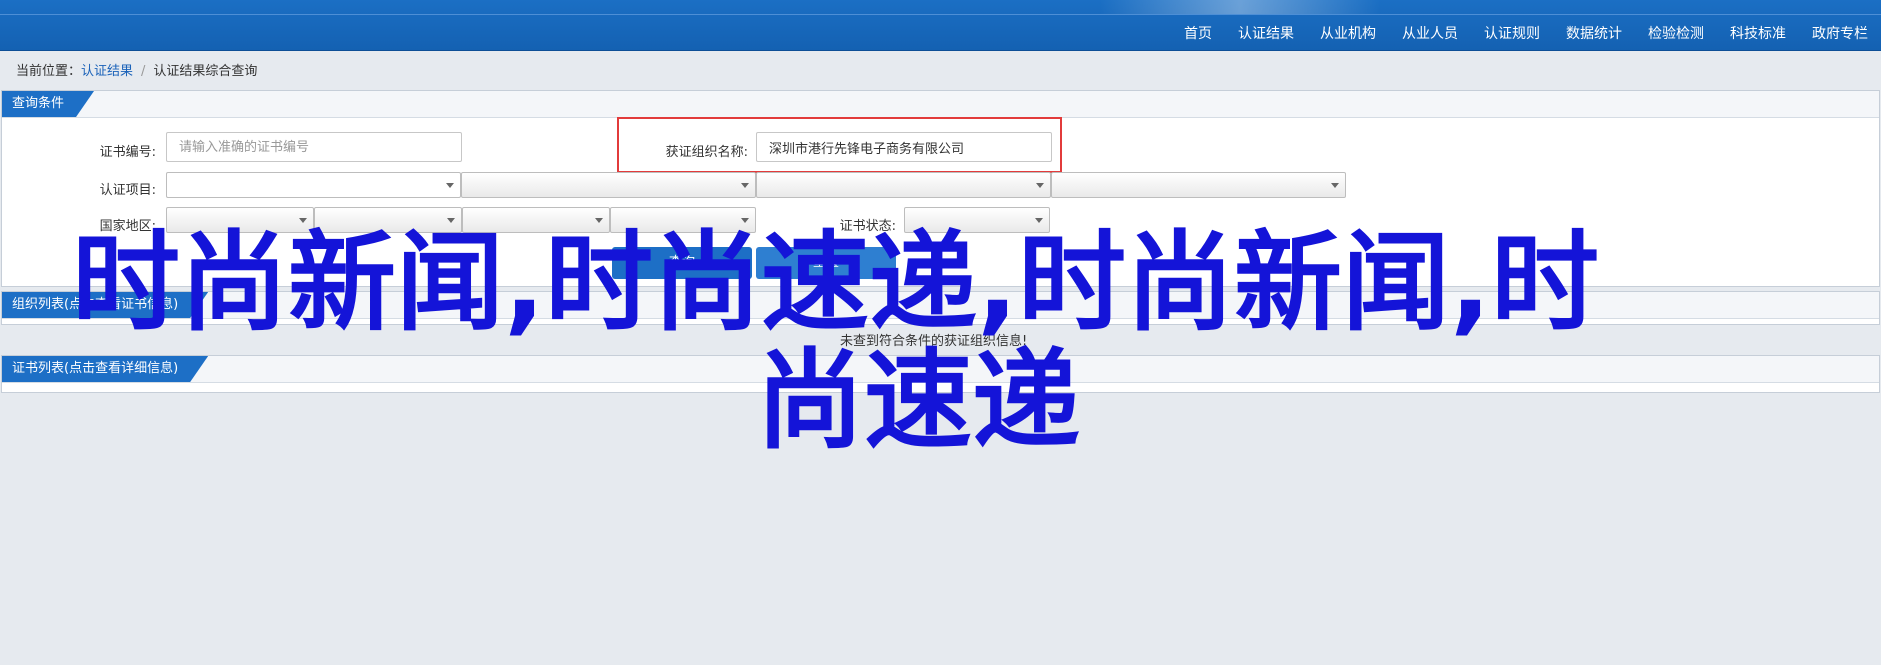 Image resolution: width=1881 pixels, height=665 pixels. What do you see at coordinates (1348, 33) in the screenshot?
I see `nav-institutions: 从业机构` at bounding box center [1348, 33].